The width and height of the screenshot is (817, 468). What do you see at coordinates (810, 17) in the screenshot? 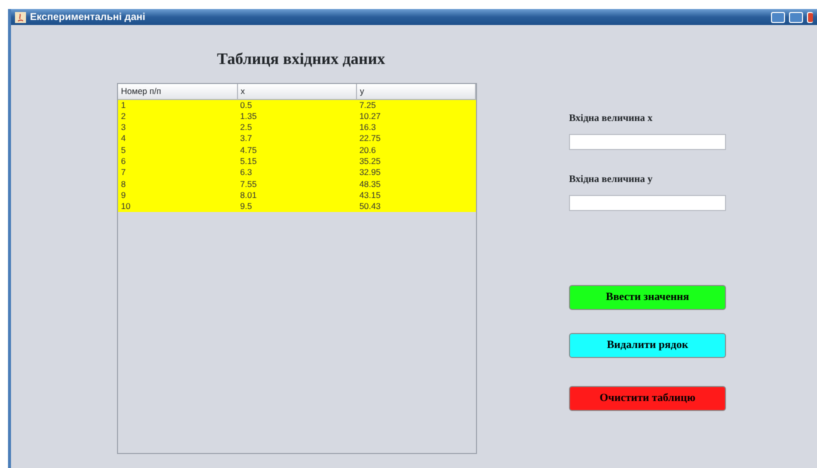
I see `close-button` at bounding box center [810, 17].